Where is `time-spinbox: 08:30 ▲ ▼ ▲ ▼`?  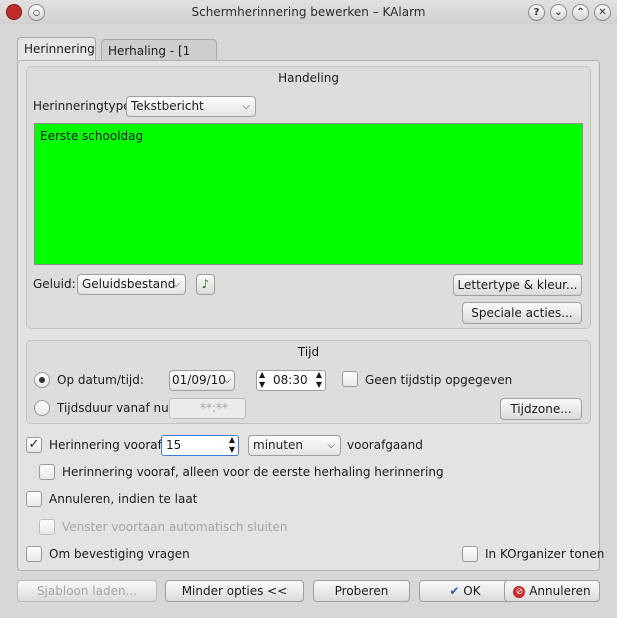
time-spinbox: 08:30 ▲ ▼ ▲ ▼ is located at coordinates (291, 380).